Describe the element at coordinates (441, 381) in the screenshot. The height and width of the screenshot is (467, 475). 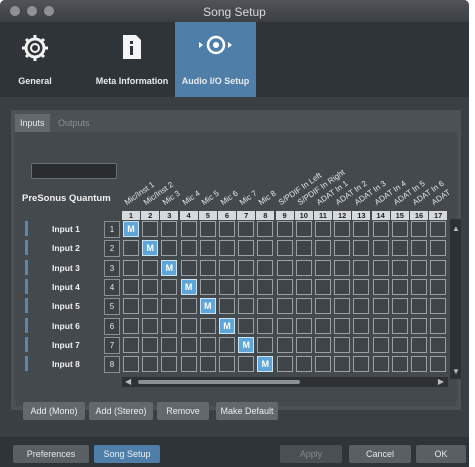
I see `scroll-right-icon: ▶` at that location.